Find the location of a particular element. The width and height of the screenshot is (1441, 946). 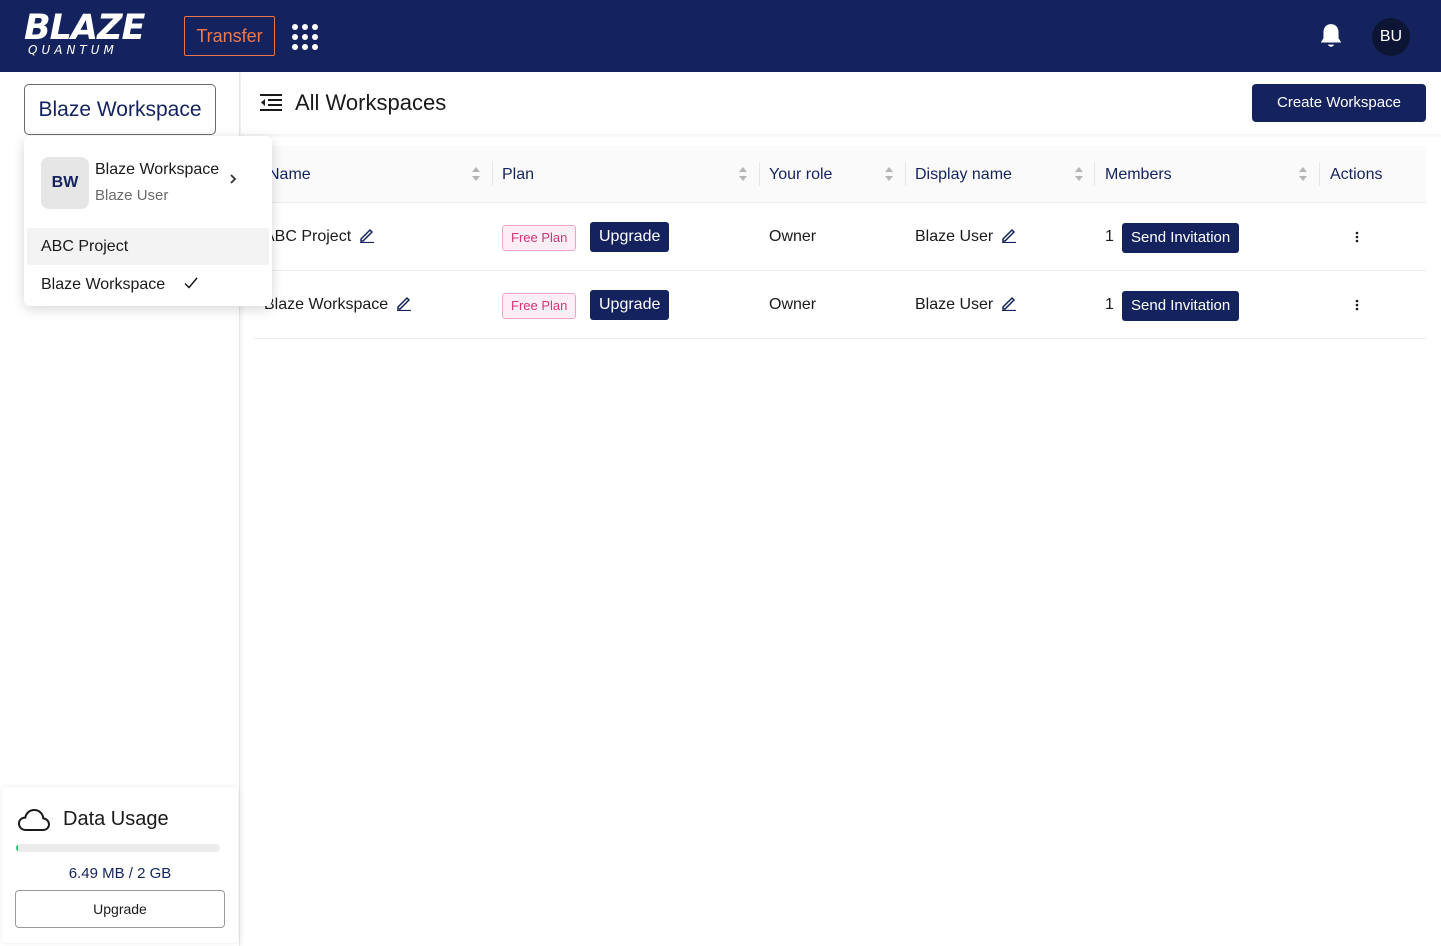

column-header-name: Name is located at coordinates (289, 174).